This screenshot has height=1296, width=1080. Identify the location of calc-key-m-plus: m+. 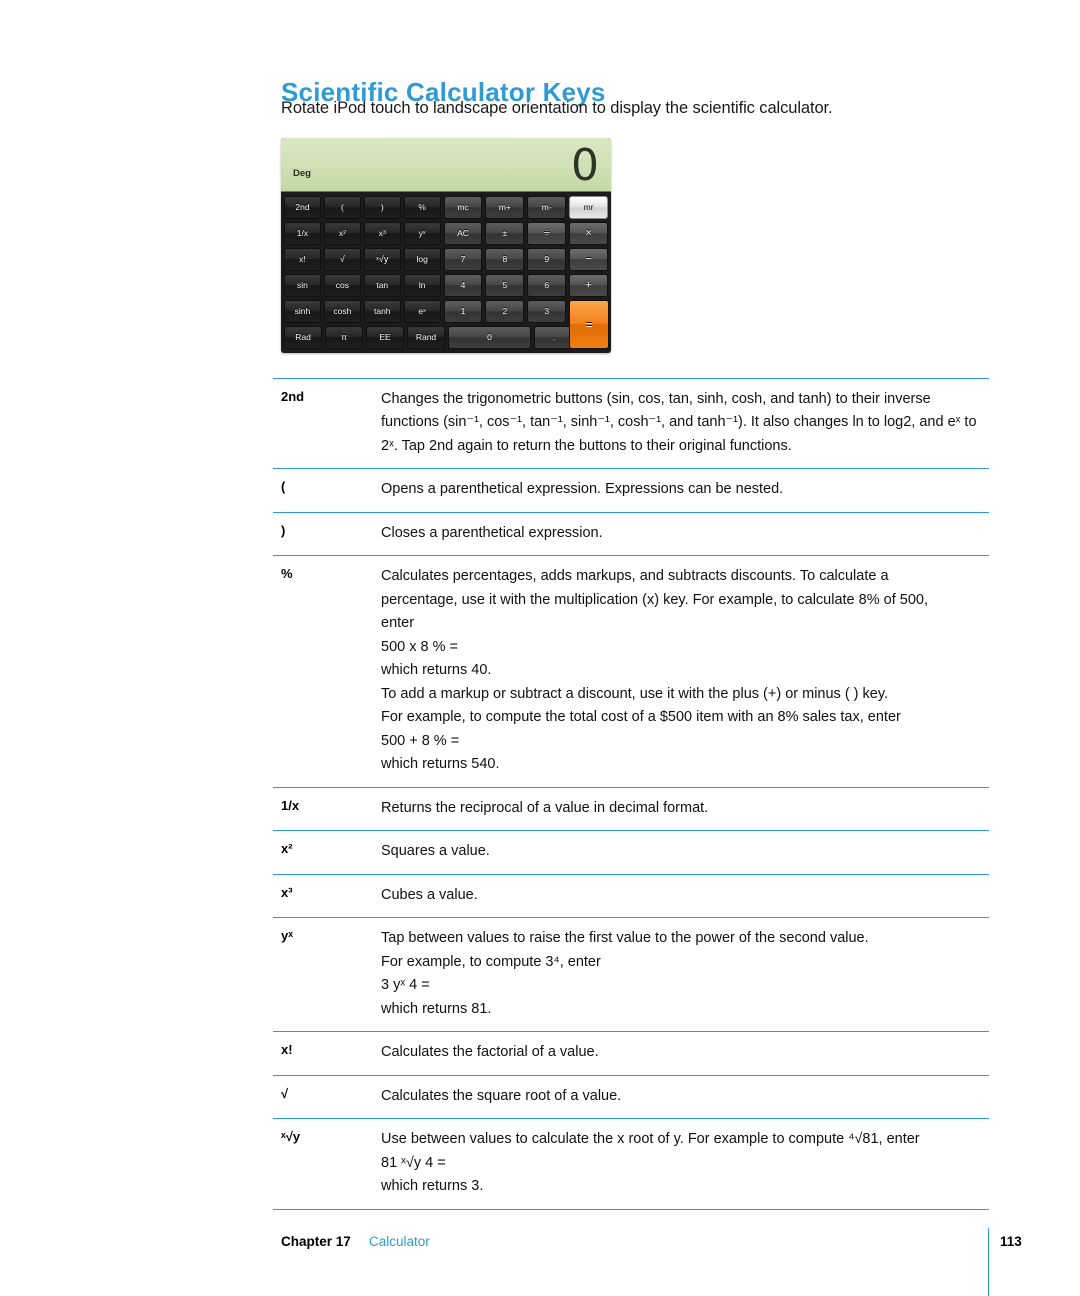
(505, 207).